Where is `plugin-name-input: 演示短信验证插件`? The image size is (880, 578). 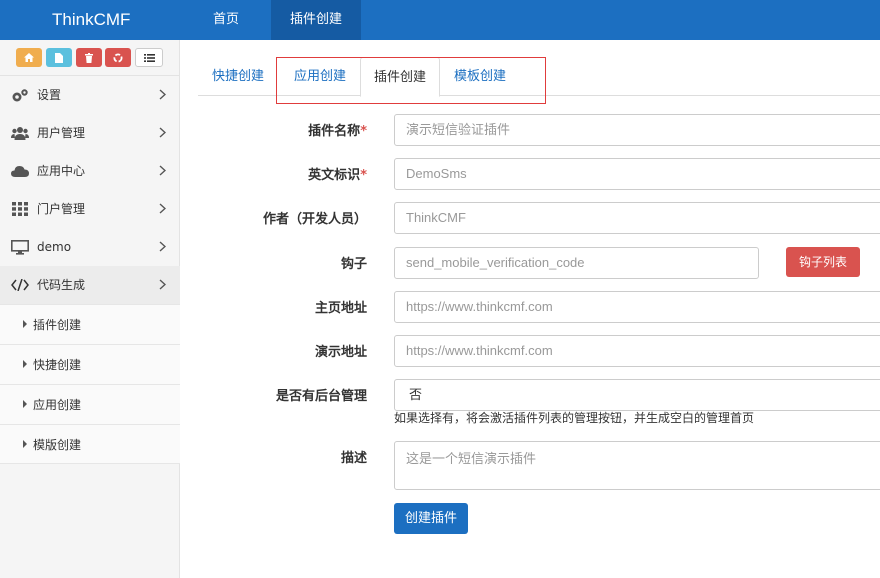 plugin-name-input: 演示短信验证插件 is located at coordinates (637, 130).